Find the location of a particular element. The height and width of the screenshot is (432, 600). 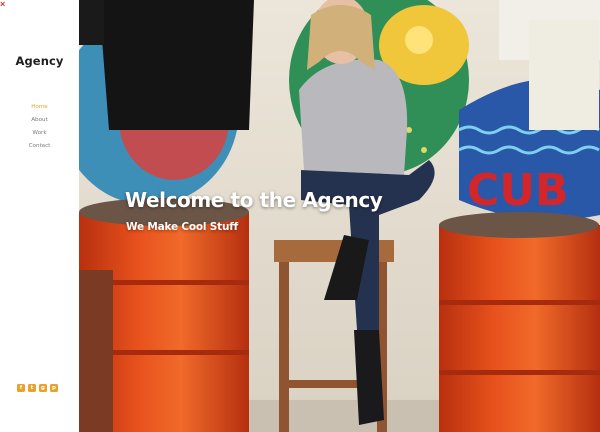

nav-item-home: Home is located at coordinates (39, 107).